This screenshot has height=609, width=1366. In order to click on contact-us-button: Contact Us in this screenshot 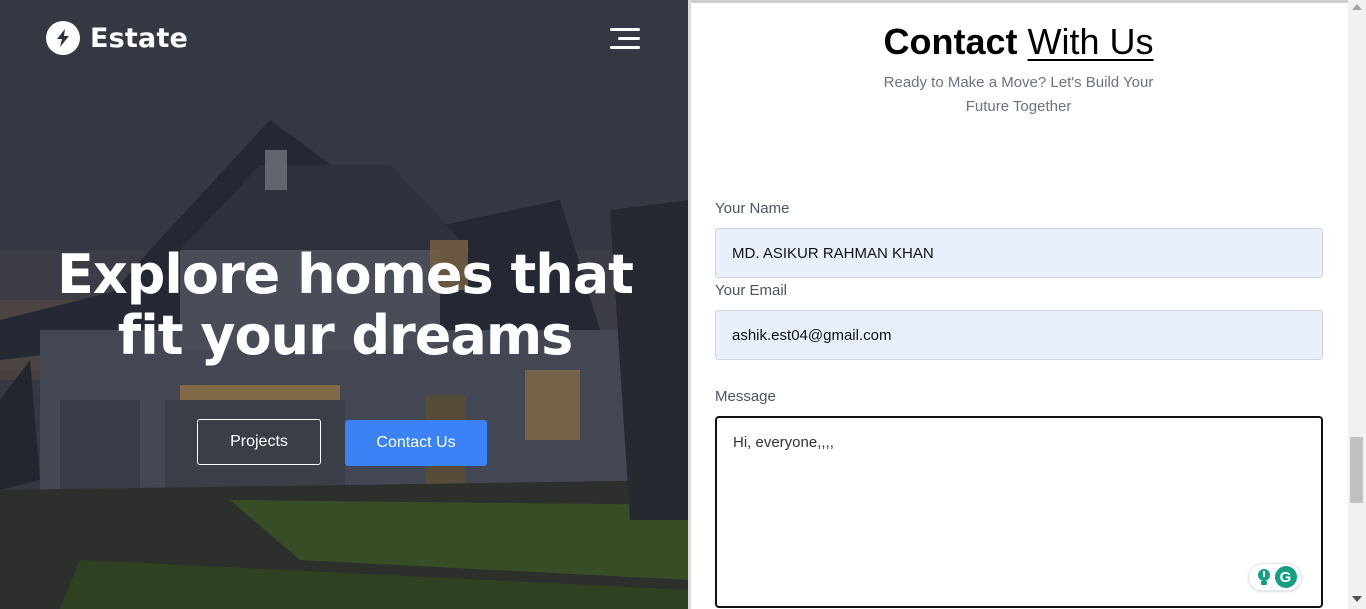, I will do `click(416, 443)`.